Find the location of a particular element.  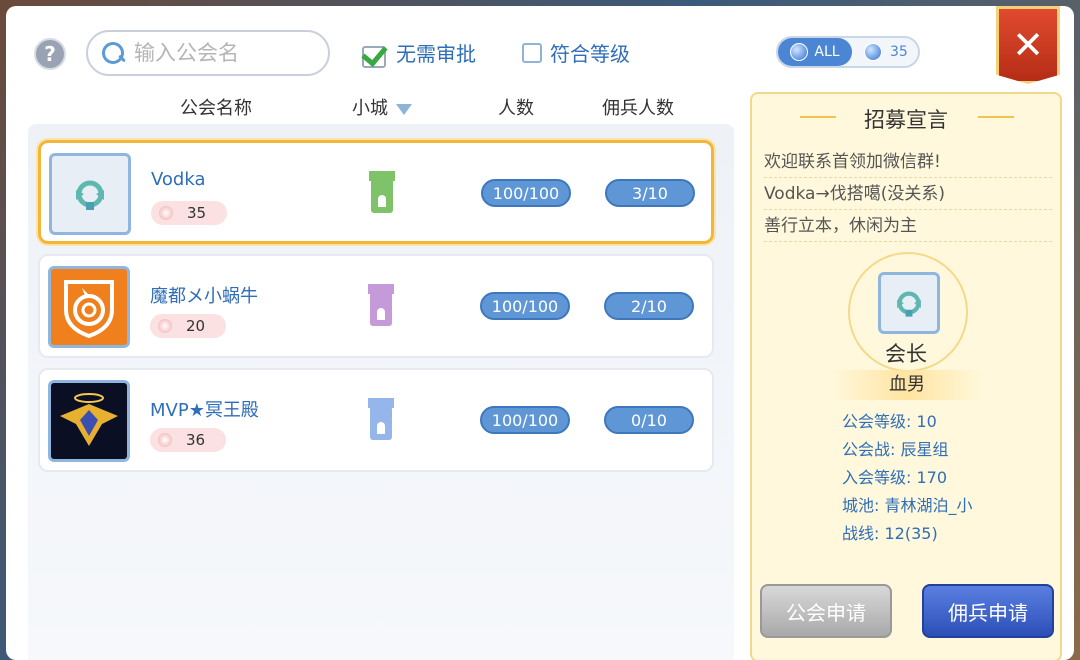

manifesto-line: 欢迎联系首领加微信群! is located at coordinates (908, 162).